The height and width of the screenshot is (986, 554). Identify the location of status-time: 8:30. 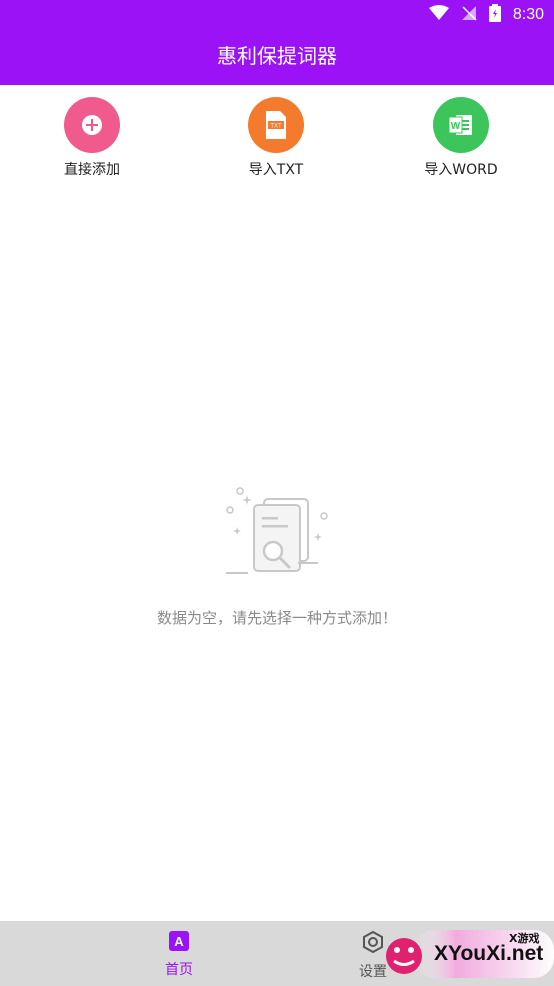
(528, 14).